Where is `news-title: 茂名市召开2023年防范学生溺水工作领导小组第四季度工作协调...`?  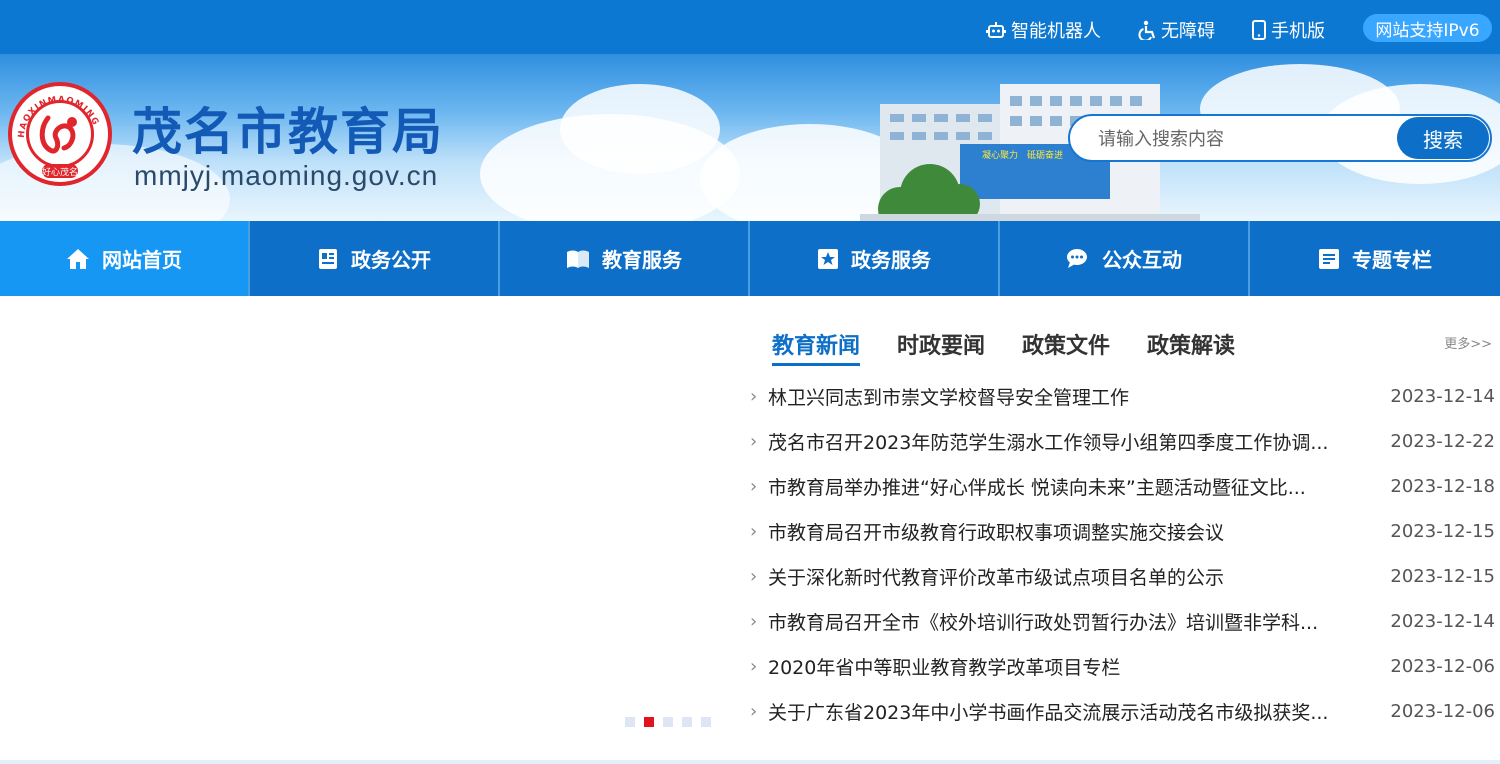 news-title: 茂名市召开2023年防范学生溺水工作领导小组第四季度工作协调... is located at coordinates (1048, 443).